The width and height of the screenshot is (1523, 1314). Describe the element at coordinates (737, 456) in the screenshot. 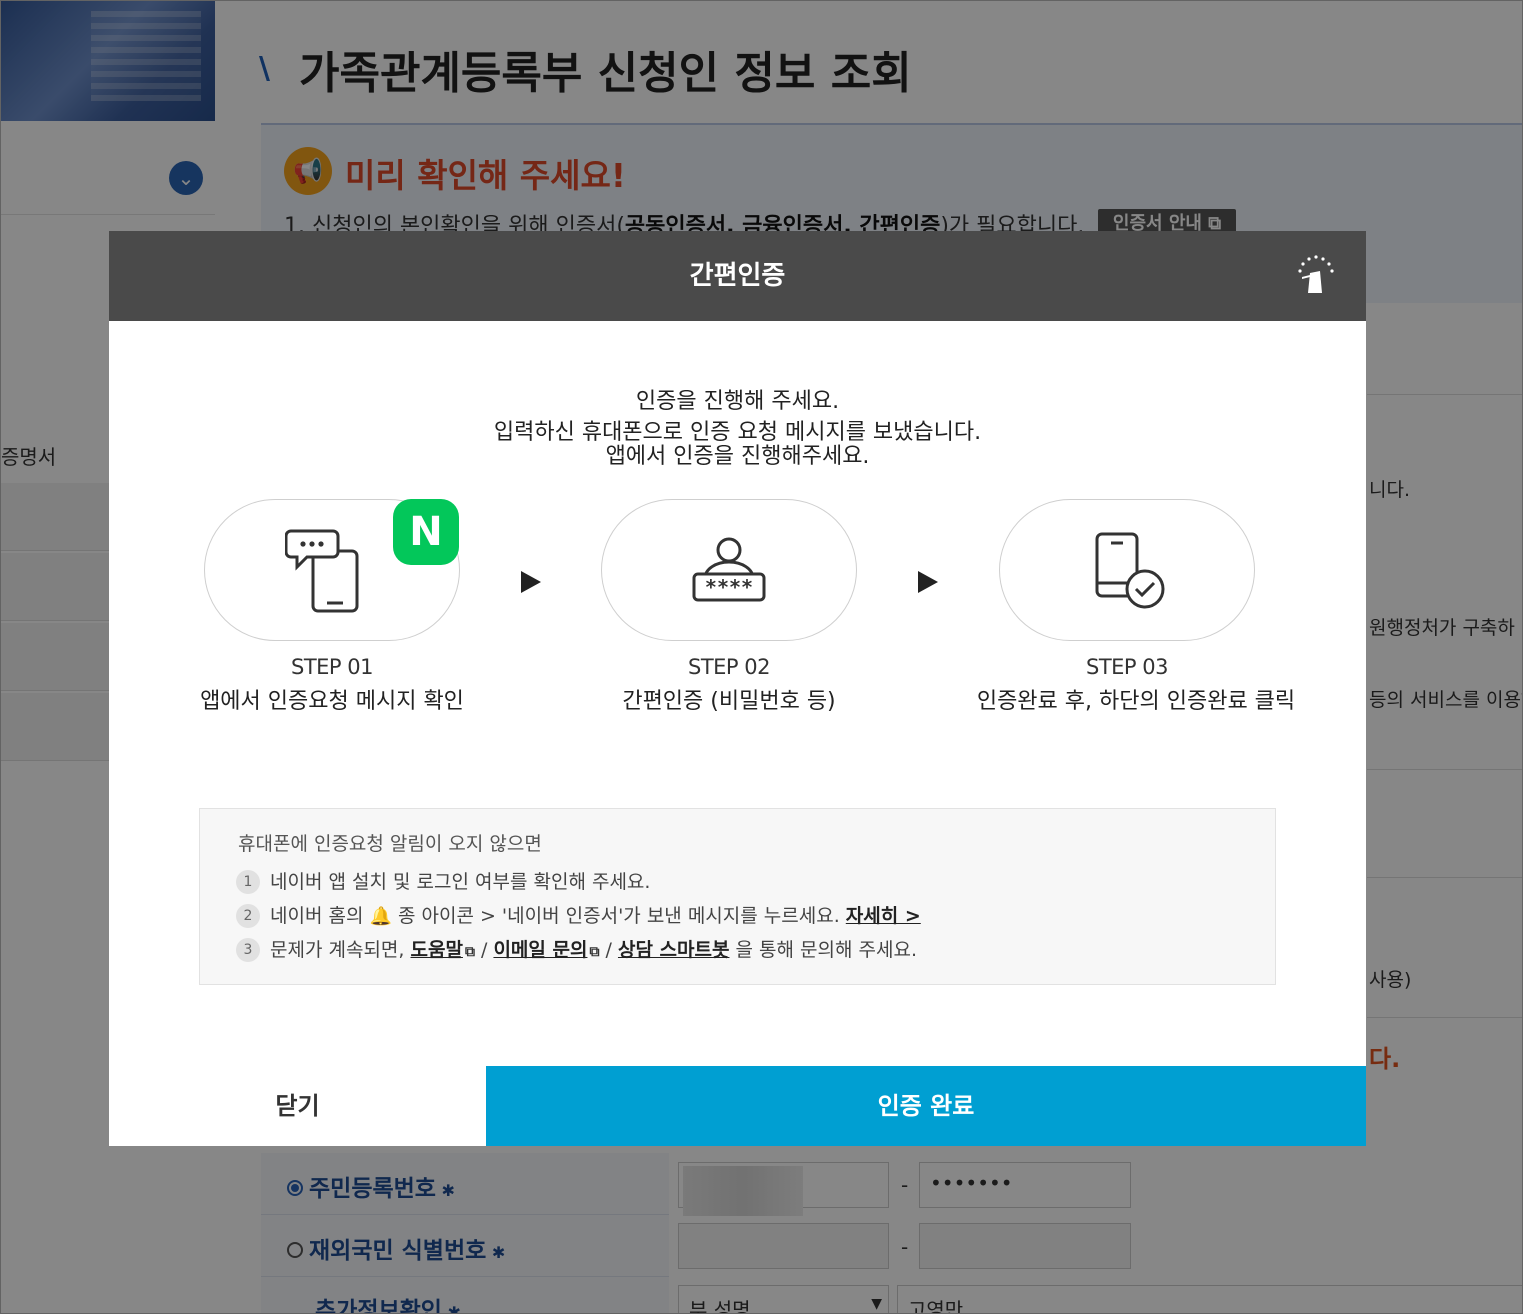

I see `auth-message-line: 앱에서 인증을 진행해주세요.` at that location.